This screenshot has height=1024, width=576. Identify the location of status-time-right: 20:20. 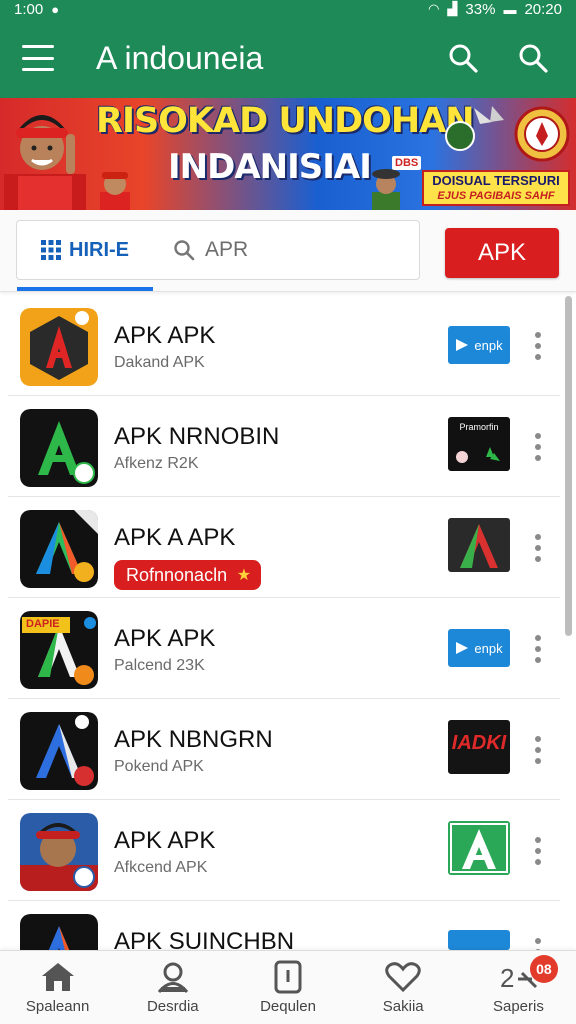
(543, 9).